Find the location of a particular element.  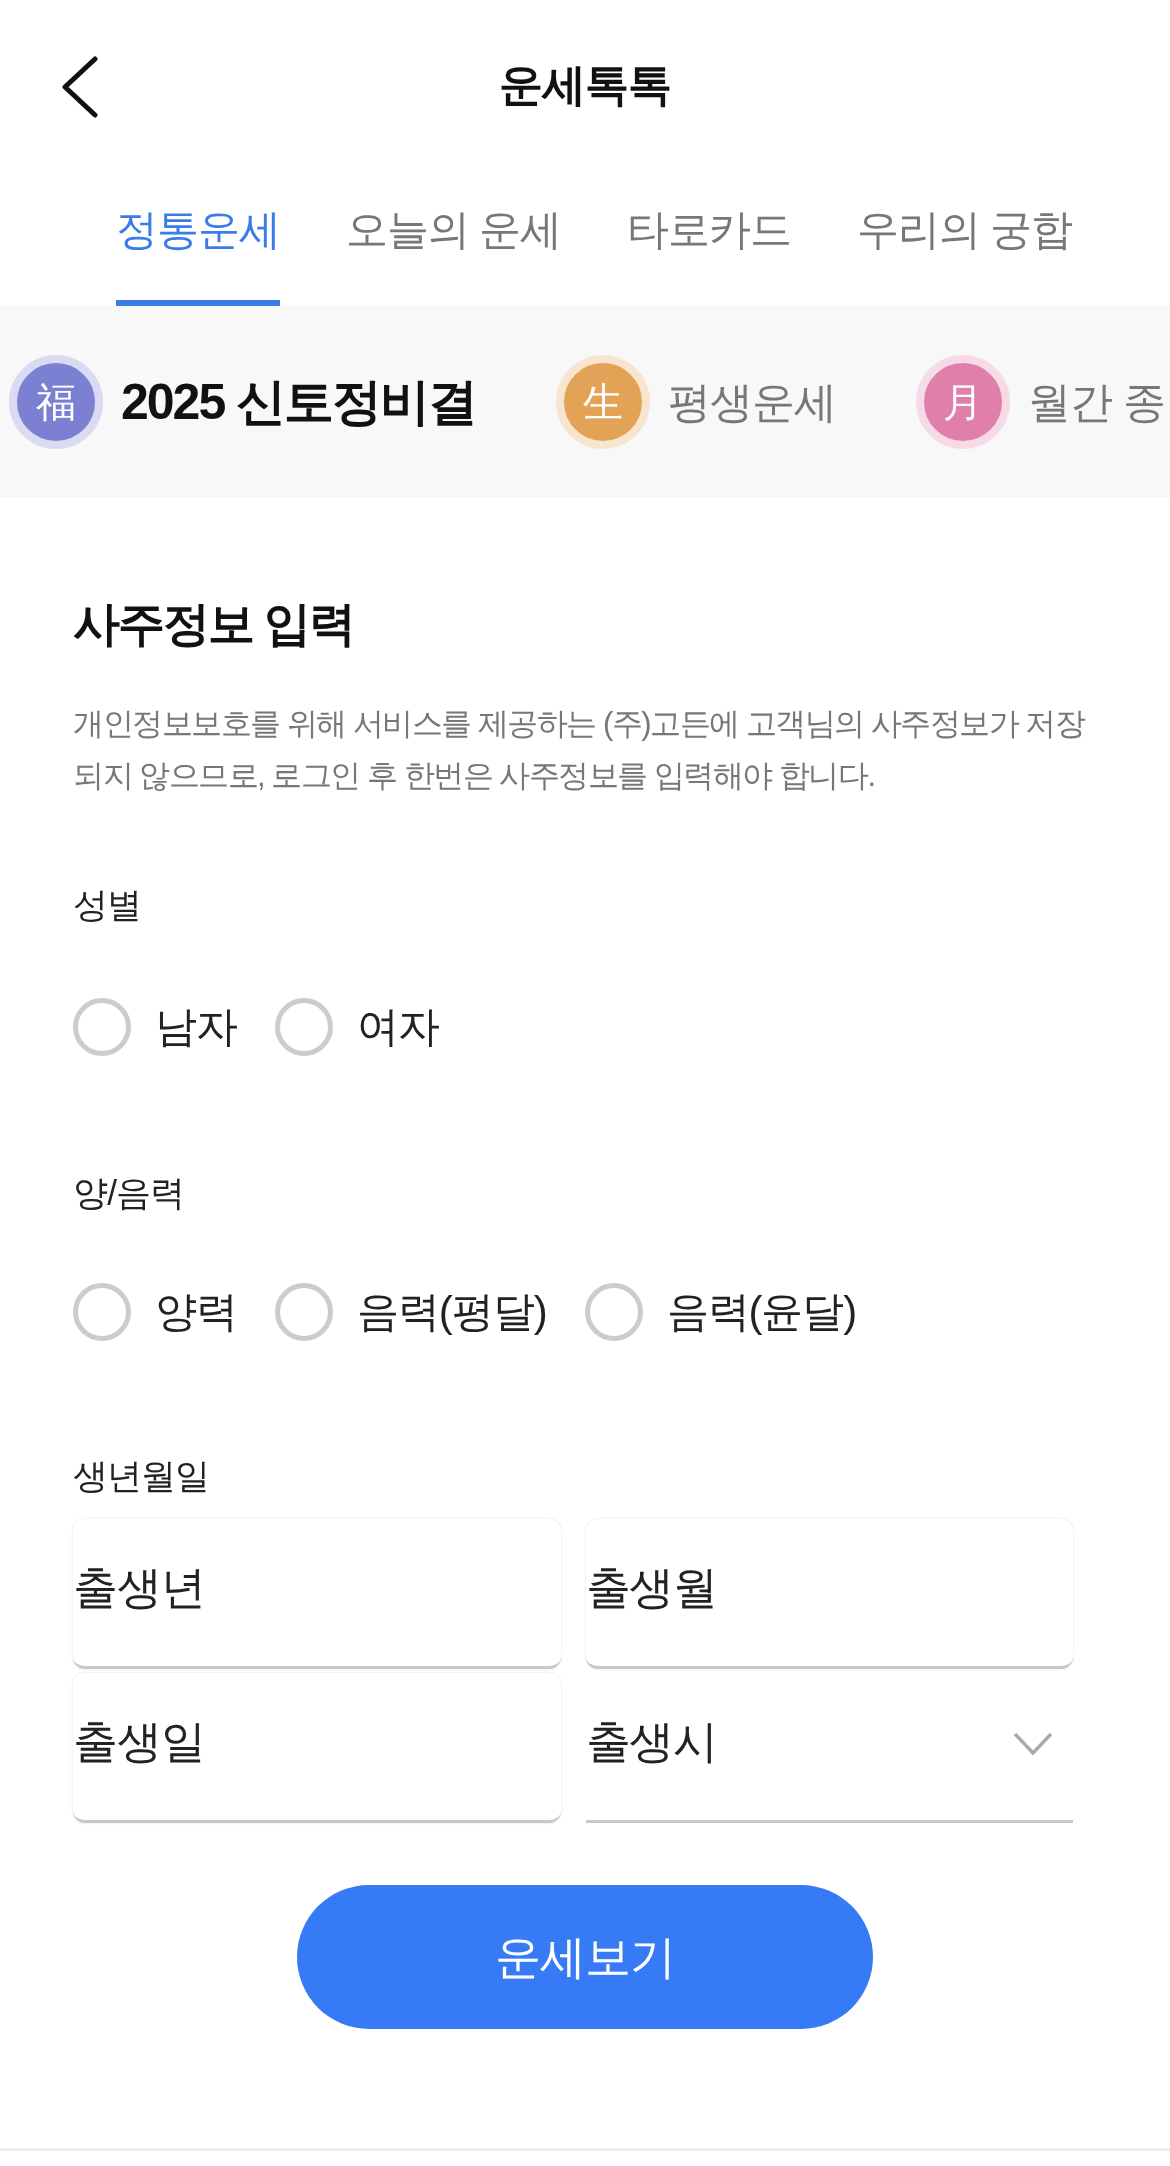

submit-button: 운세보기 is located at coordinates (585, 1957).